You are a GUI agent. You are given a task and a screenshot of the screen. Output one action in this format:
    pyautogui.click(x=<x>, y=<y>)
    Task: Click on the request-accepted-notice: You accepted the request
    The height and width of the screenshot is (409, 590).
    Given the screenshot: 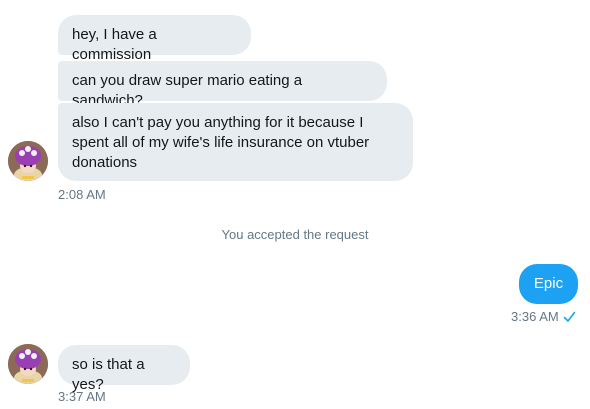 What is the action you would take?
    pyautogui.click(x=295, y=234)
    